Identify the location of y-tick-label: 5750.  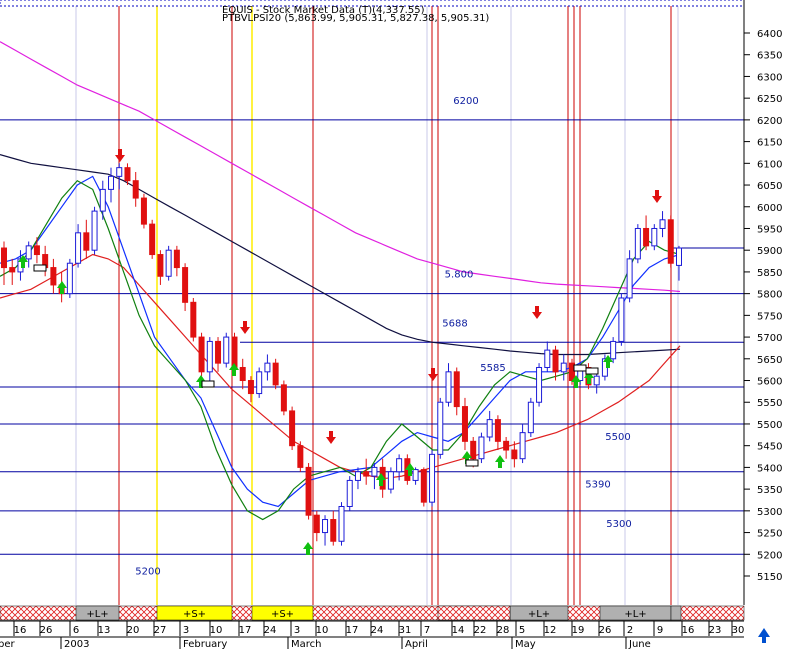
(769, 316).